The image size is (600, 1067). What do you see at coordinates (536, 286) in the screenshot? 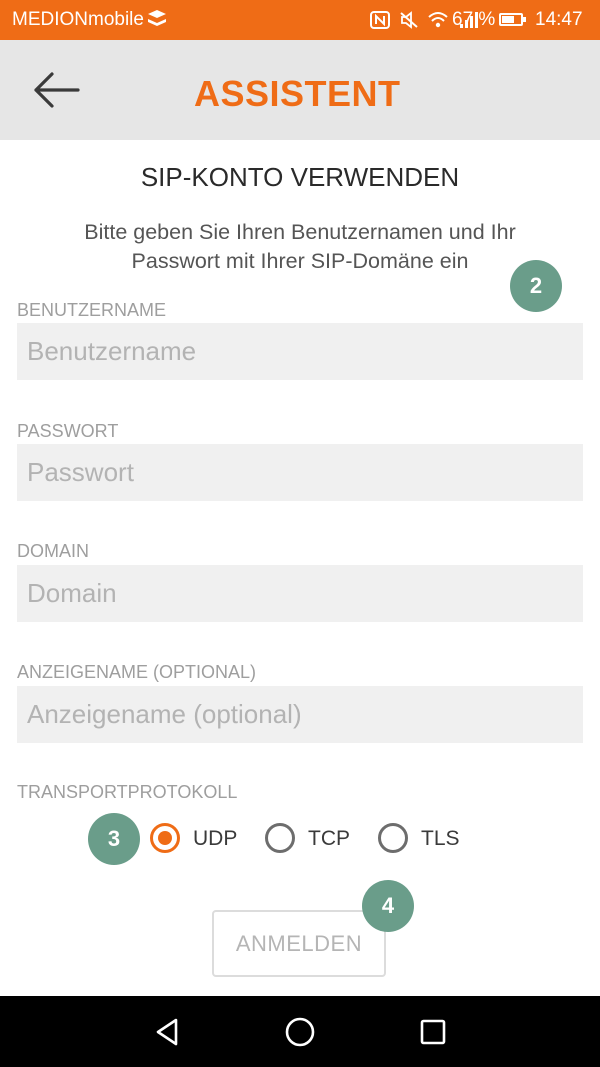
I see `annotation-badge-2: 2` at bounding box center [536, 286].